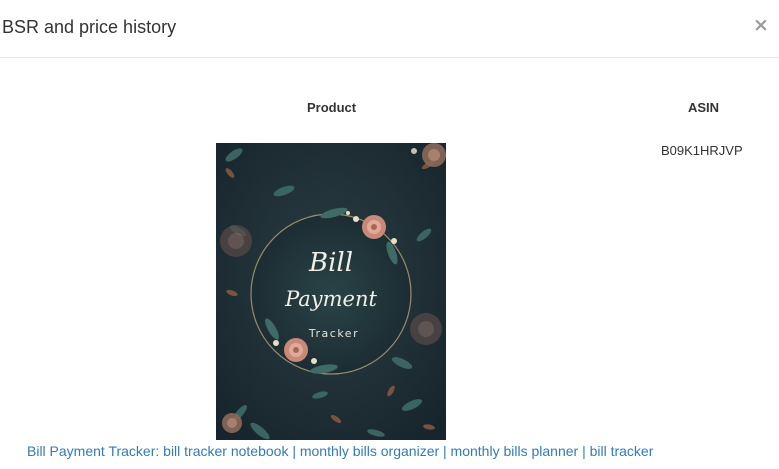 The width and height of the screenshot is (779, 469). Describe the element at coordinates (702, 150) in the screenshot. I see `asin-value: B09K1HRJVP` at that location.